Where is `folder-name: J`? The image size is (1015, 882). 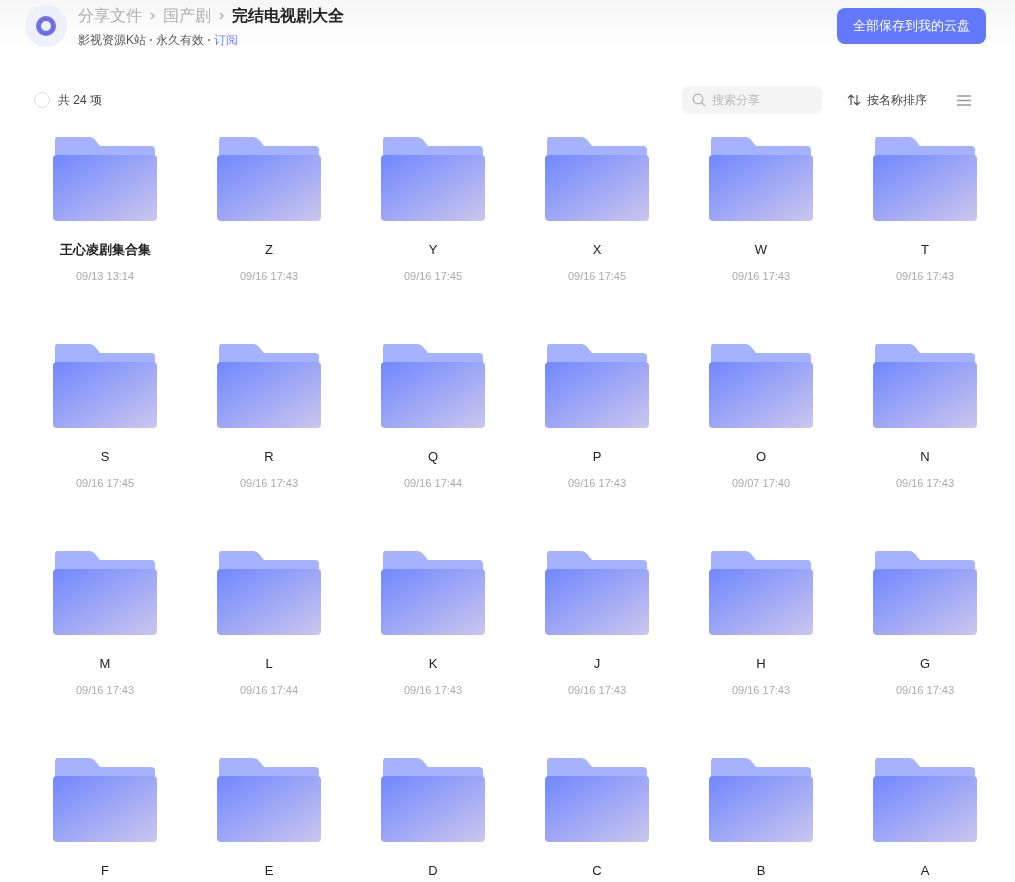
folder-name: J is located at coordinates (597, 664).